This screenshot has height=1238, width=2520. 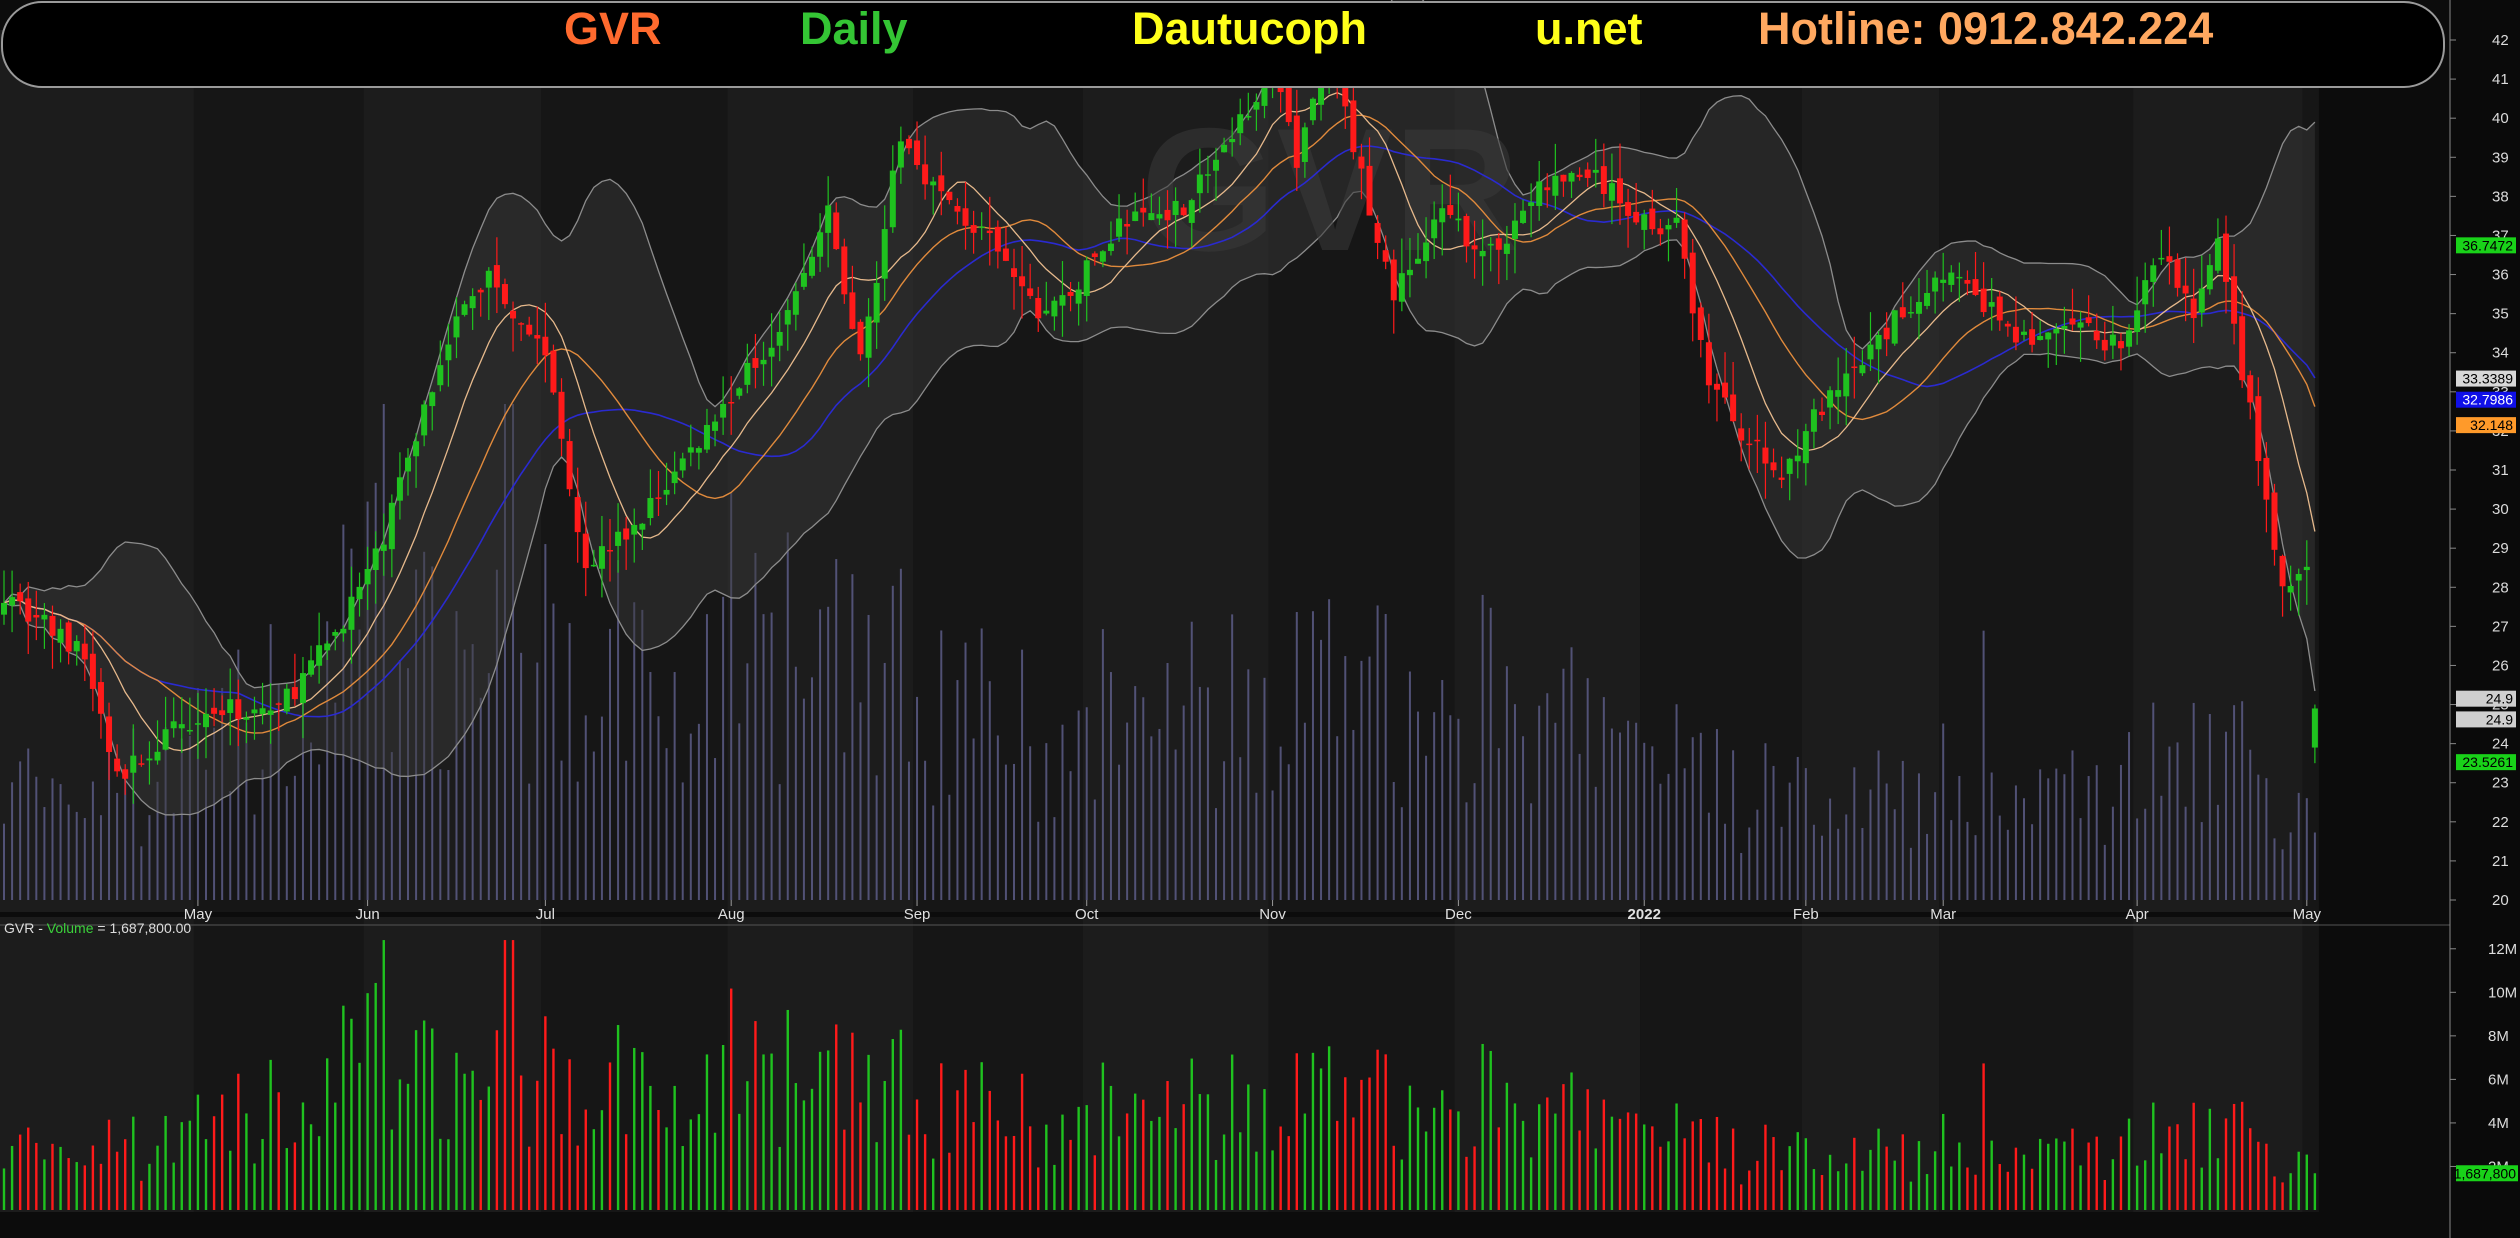 I want to click on price-badge-label: 33.3389, so click(x=2487, y=379).